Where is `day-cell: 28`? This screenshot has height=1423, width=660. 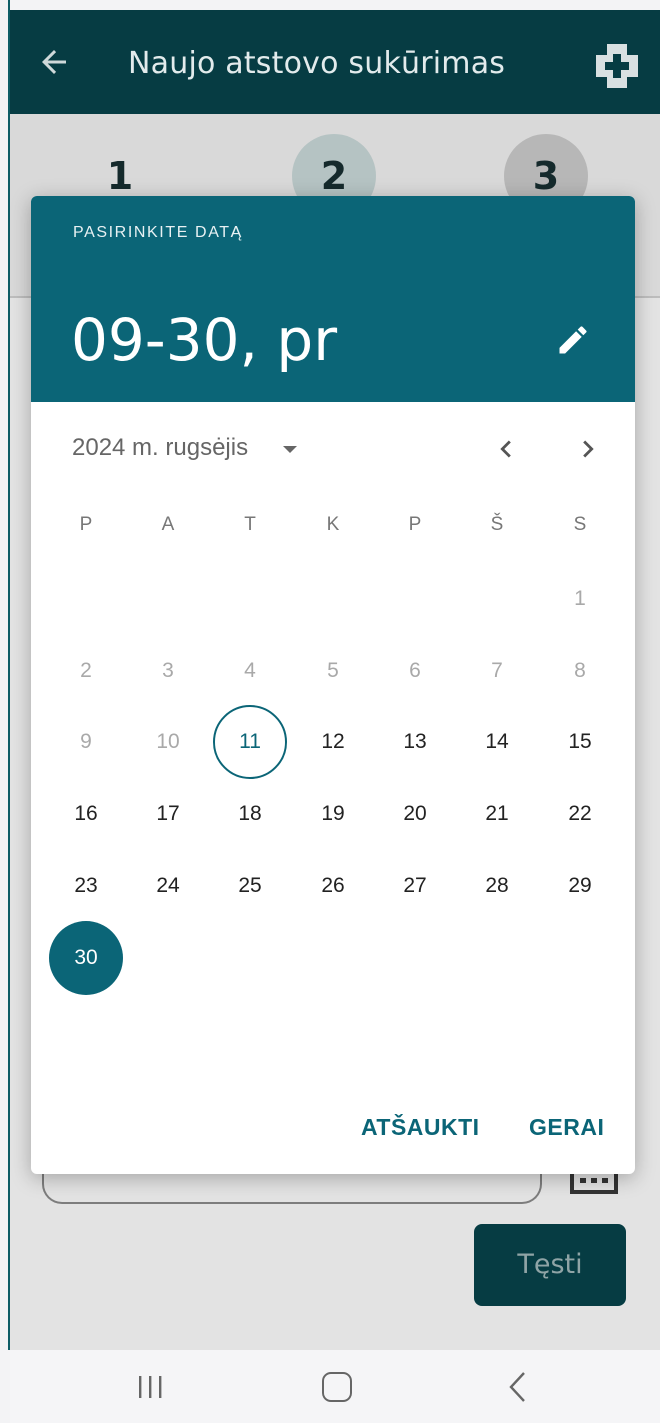
day-cell: 28 is located at coordinates (497, 886).